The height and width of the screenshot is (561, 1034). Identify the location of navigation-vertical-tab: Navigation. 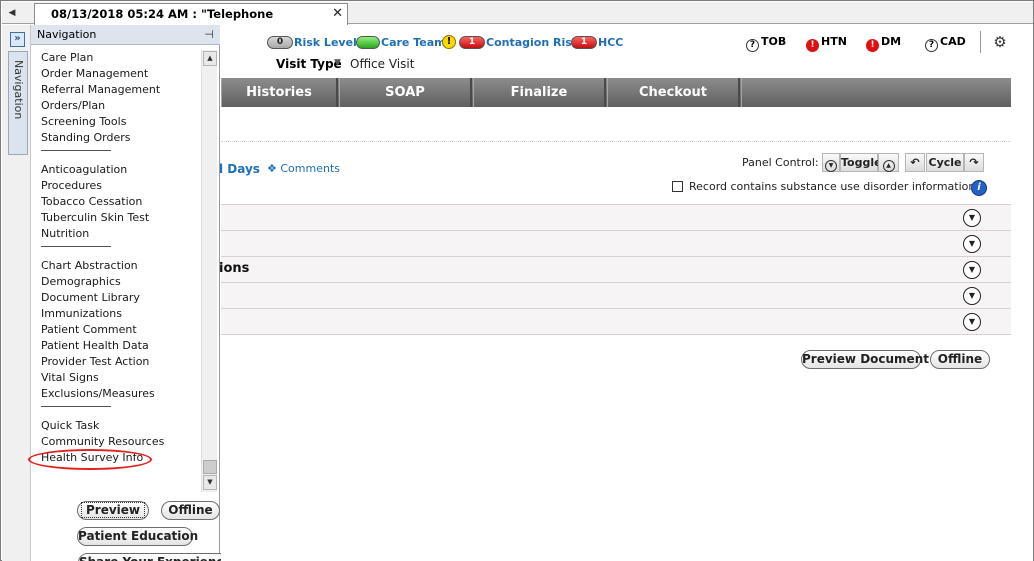
(18, 103).